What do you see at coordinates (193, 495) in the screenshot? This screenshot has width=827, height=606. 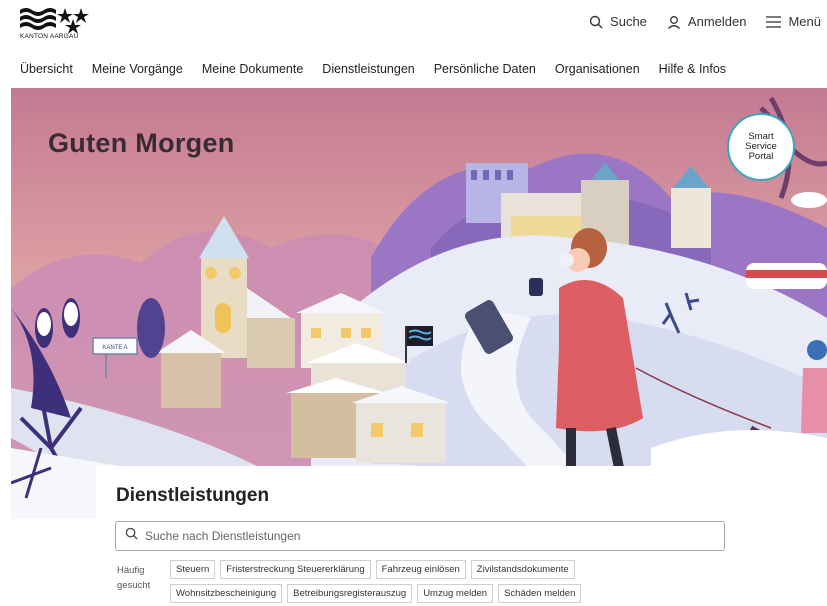 I see `services-title: Dienstleistungen` at bounding box center [193, 495].